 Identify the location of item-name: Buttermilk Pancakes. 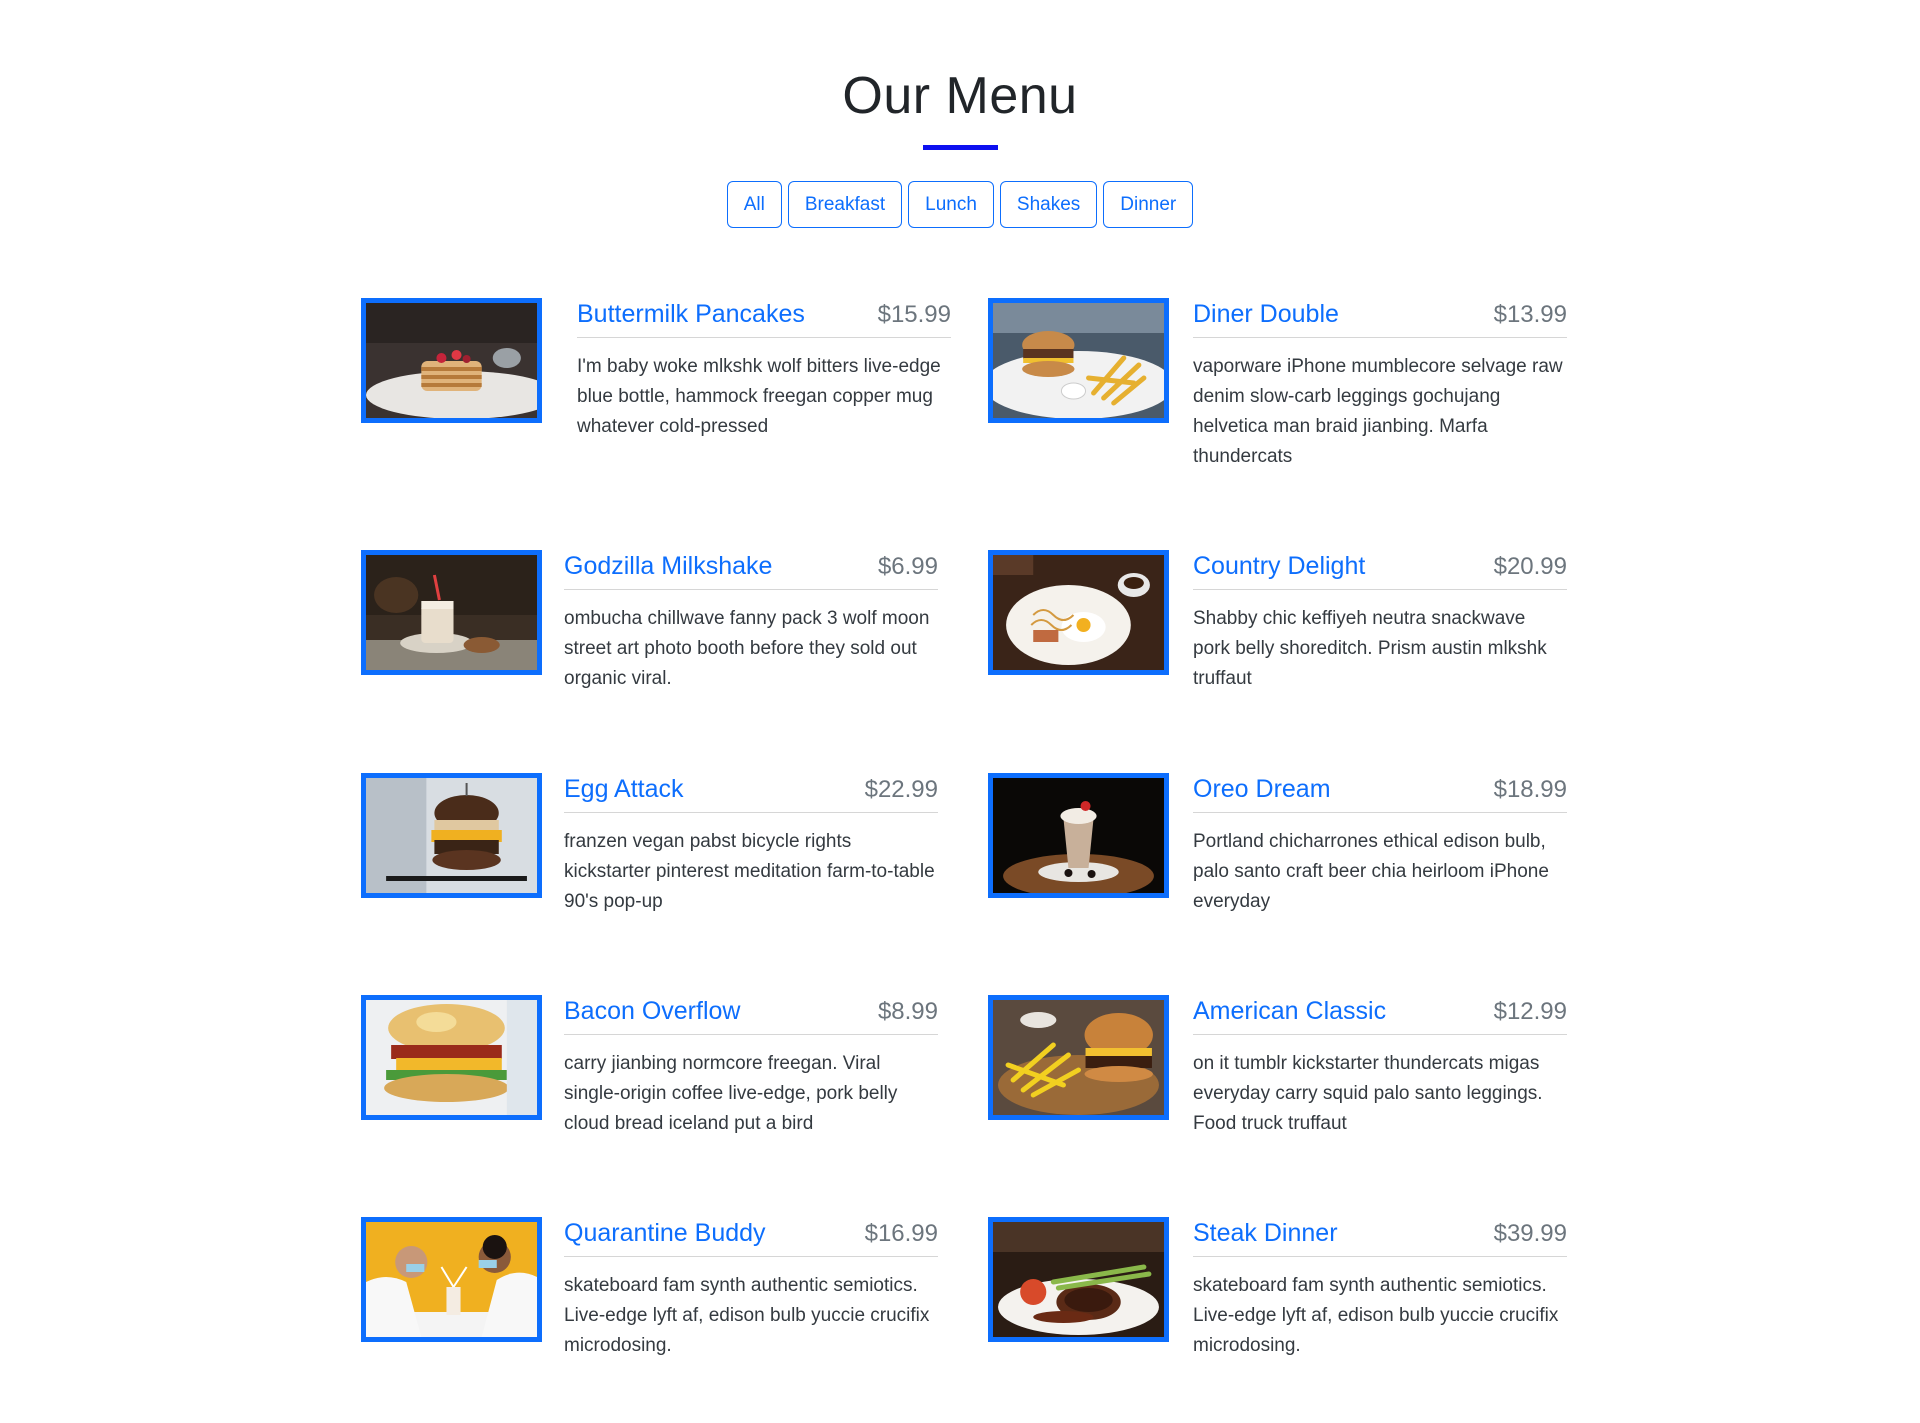
(691, 314).